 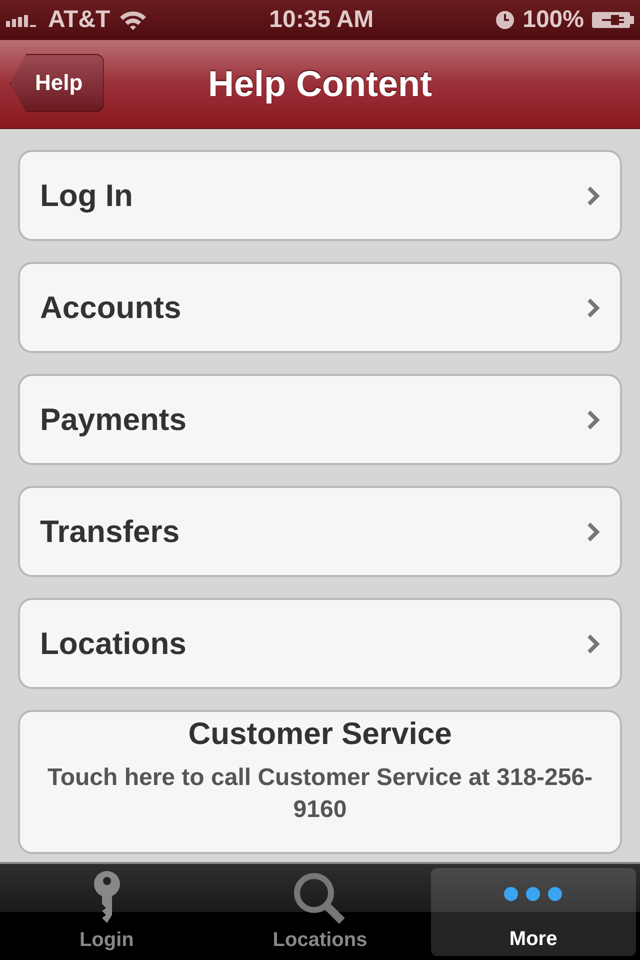 What do you see at coordinates (504, 20) in the screenshot?
I see `clock-icon` at bounding box center [504, 20].